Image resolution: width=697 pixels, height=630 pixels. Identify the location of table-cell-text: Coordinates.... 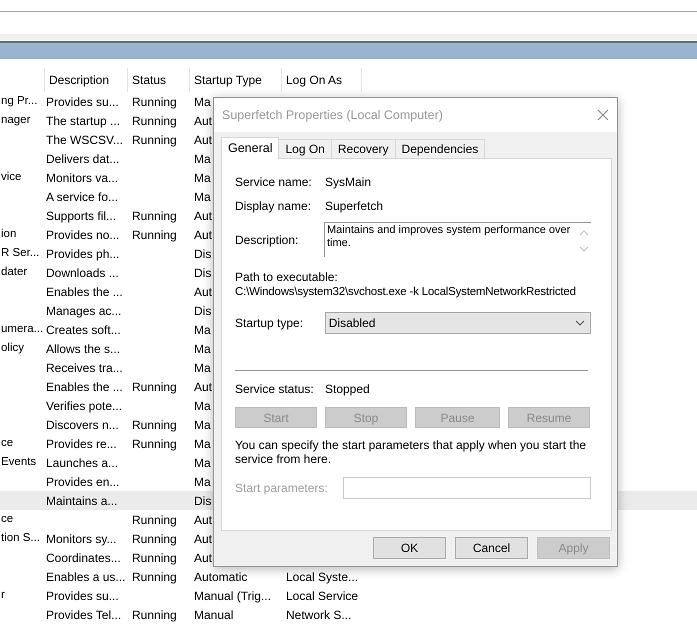
(83, 558).